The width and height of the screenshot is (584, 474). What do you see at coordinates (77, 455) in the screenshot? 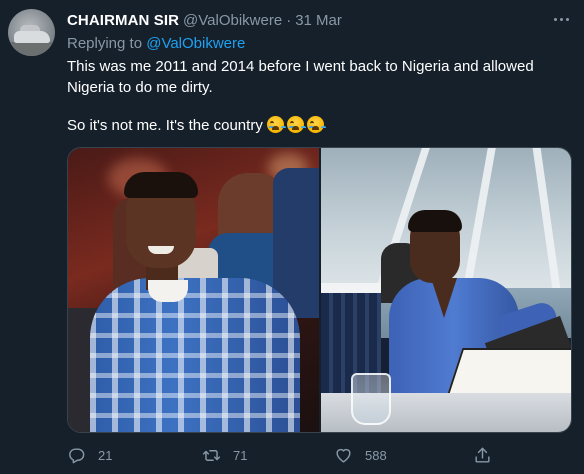
I see `reply-icon` at bounding box center [77, 455].